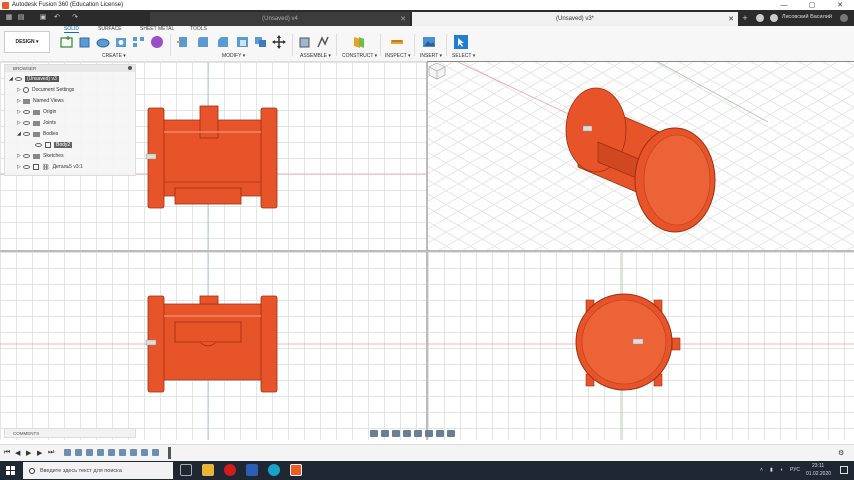  I want to click on hole-icon, so click(121, 42).